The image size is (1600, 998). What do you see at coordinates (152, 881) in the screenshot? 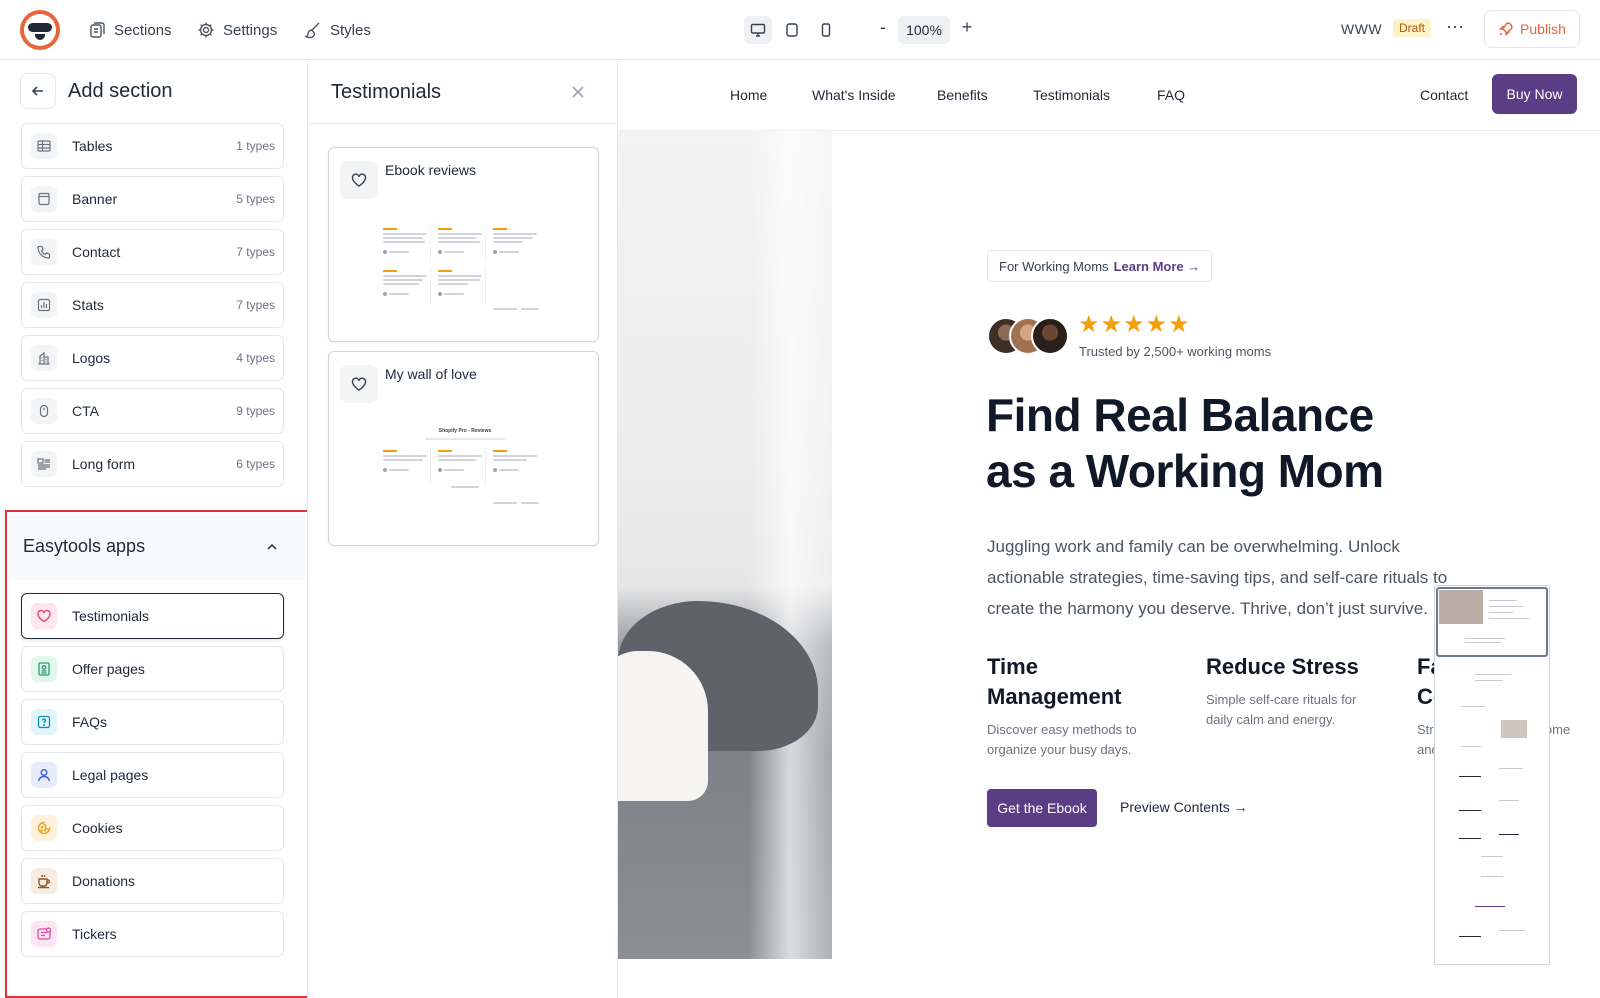
I see `app-item-donations: Donations` at bounding box center [152, 881].